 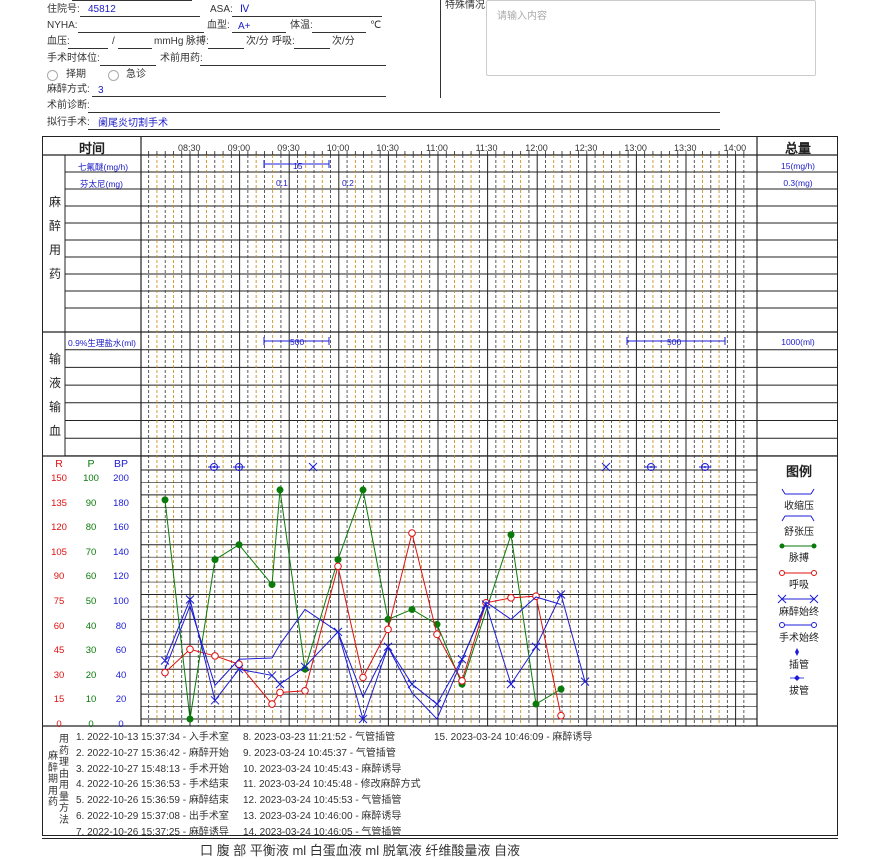 I want to click on bp-axis-label: 80, so click(x=121, y=626).